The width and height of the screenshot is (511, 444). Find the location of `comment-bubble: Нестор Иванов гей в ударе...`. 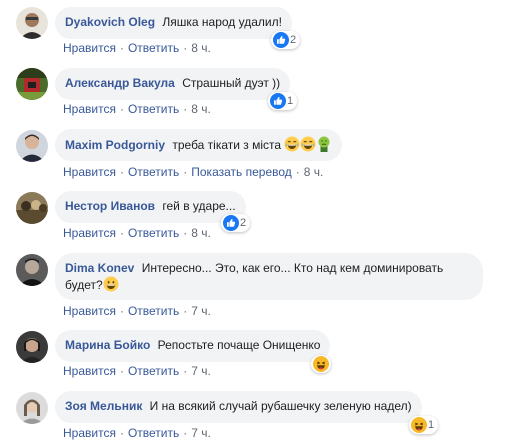

comment-bubble: Нестор Иванов гей в ударе... is located at coordinates (150, 207).